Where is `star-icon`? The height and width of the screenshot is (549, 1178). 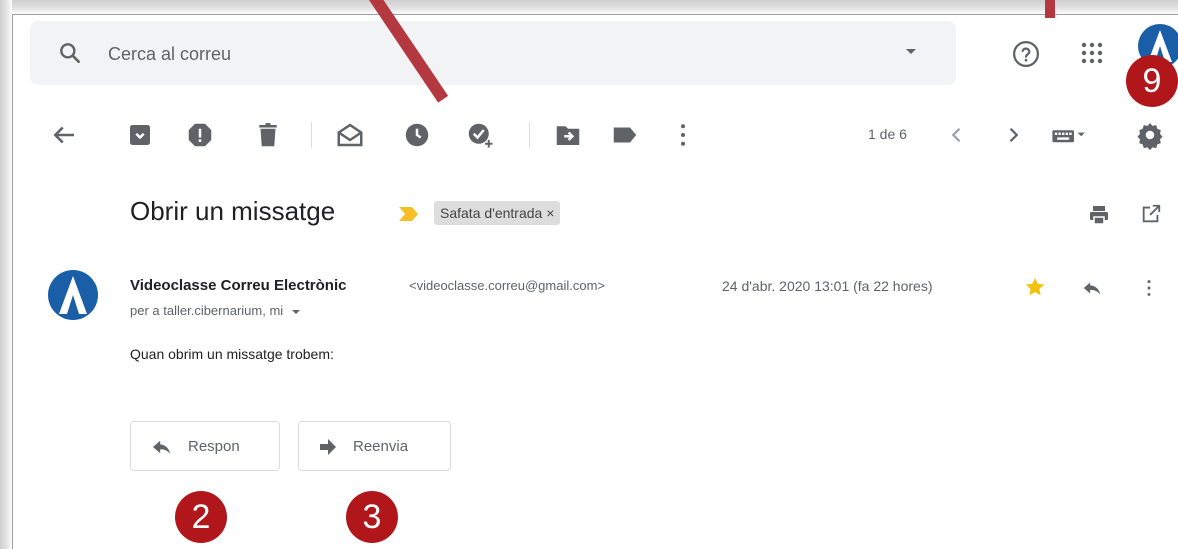 star-icon is located at coordinates (1035, 287).